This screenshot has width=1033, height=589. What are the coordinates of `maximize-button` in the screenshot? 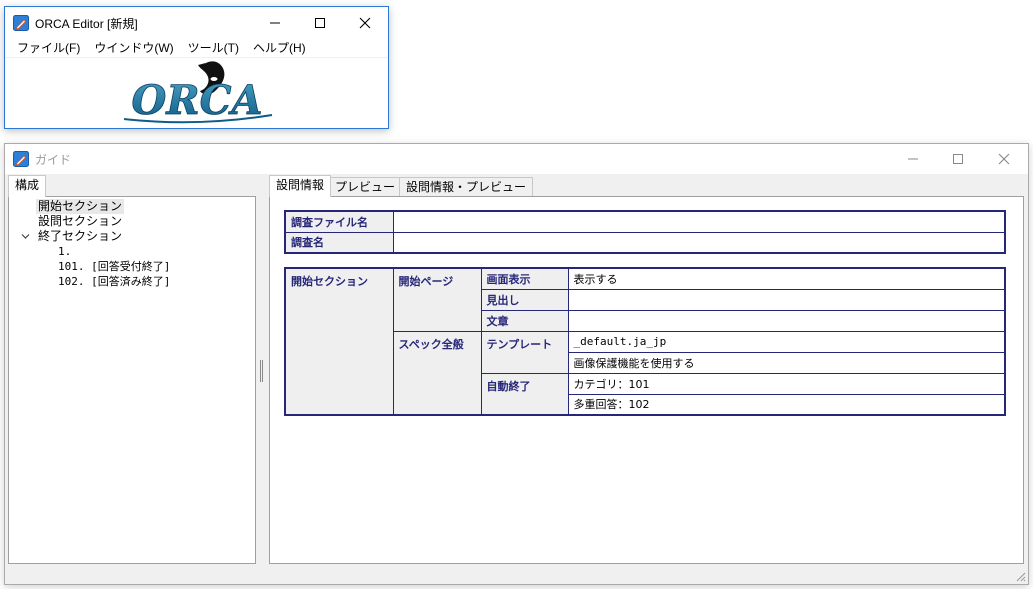 It's located at (320, 22).